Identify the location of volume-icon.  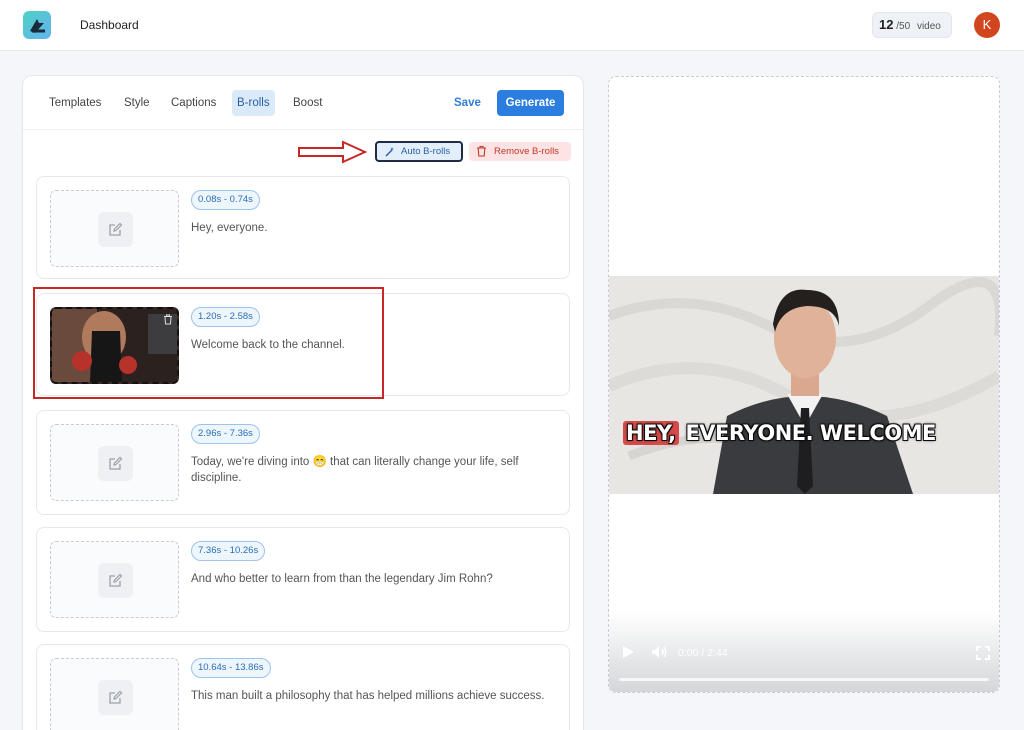
(660, 652).